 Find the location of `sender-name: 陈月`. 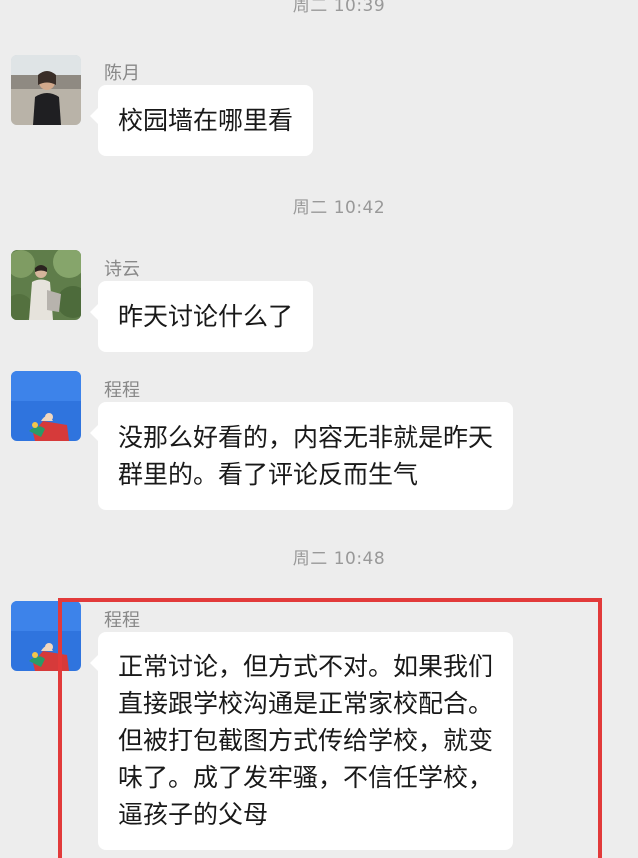

sender-name: 陈月 is located at coordinates (122, 73).